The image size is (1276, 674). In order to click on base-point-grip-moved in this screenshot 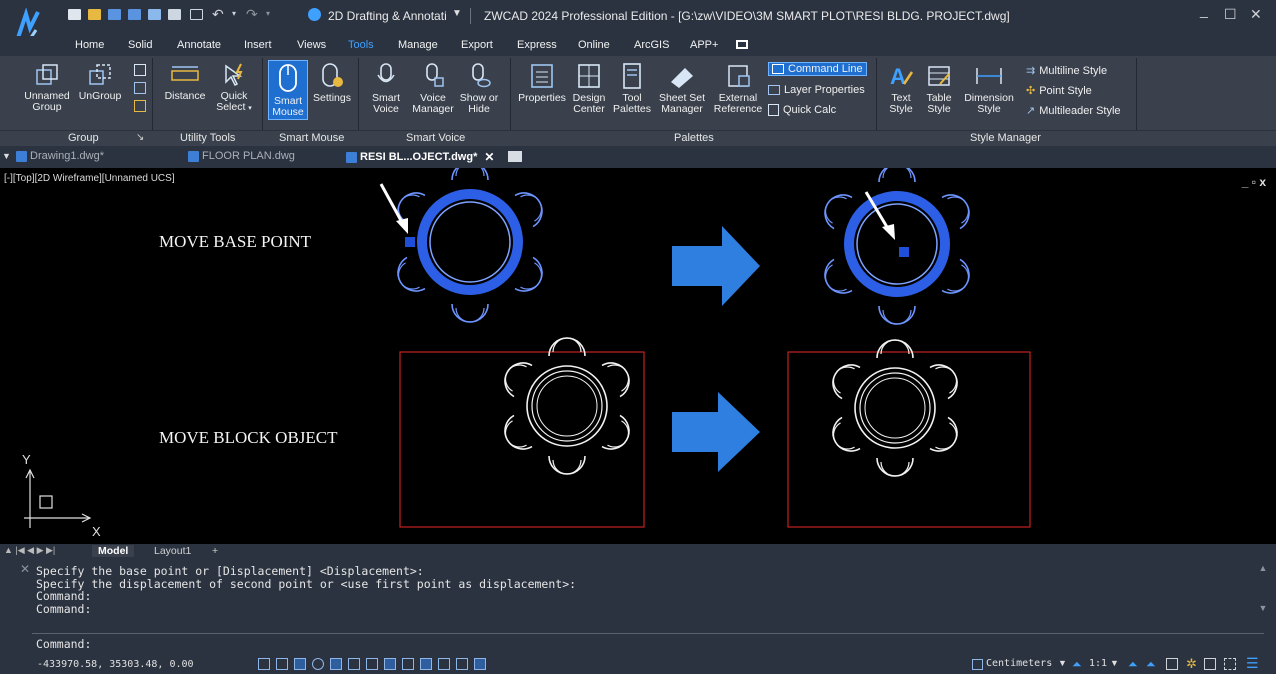, I will do `click(904, 252)`.